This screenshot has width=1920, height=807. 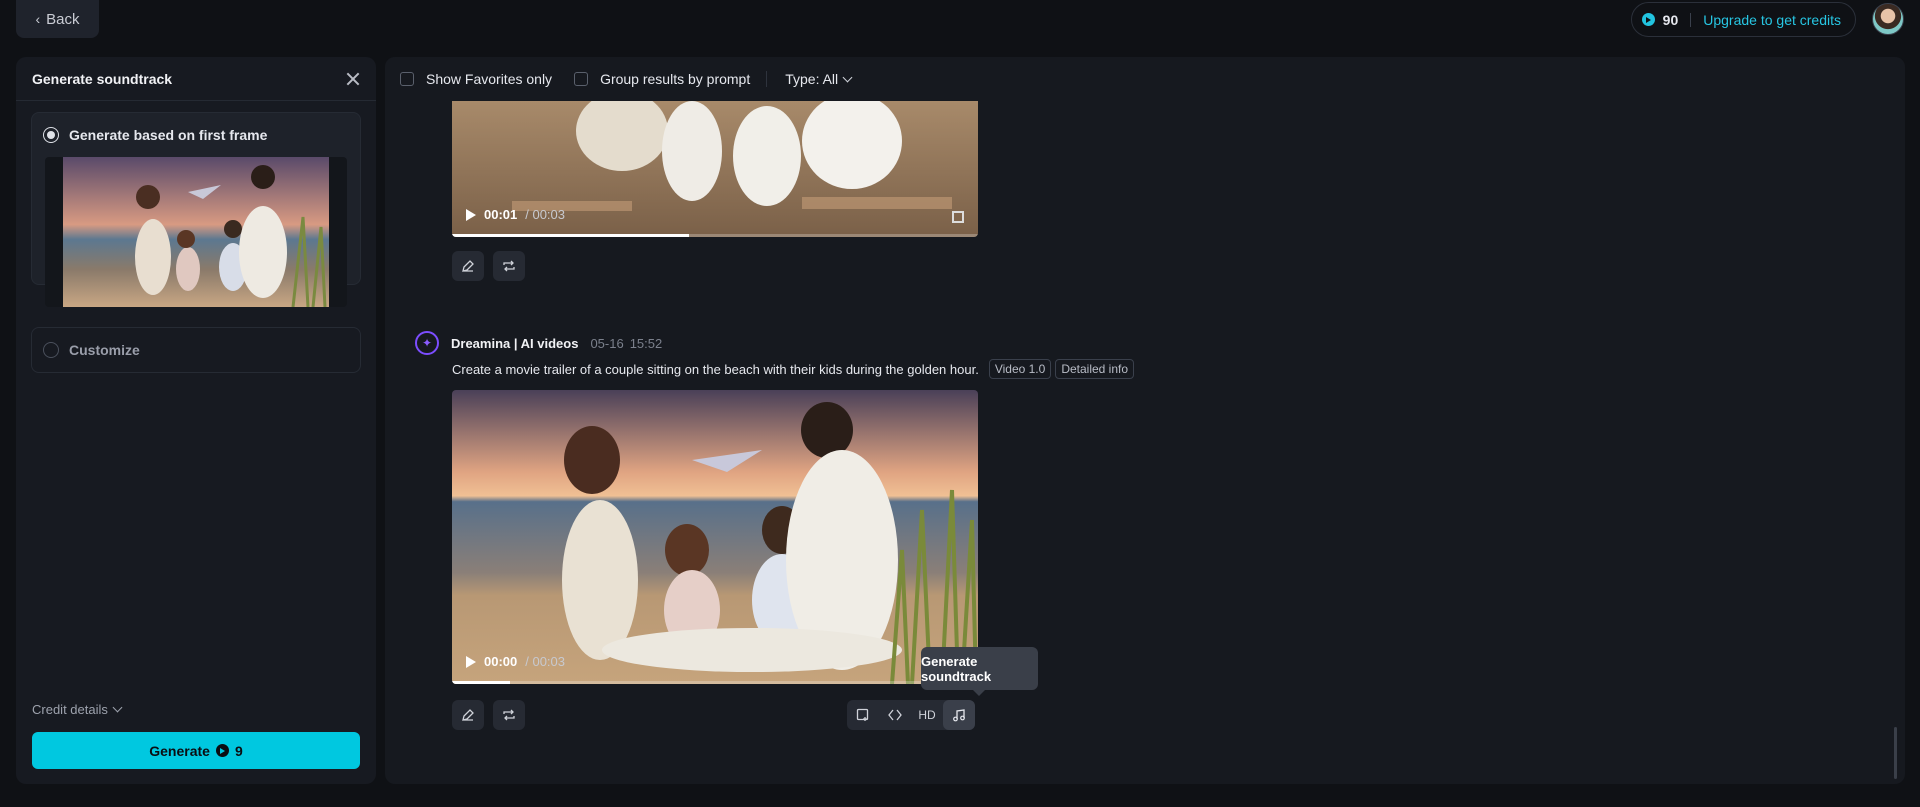 I want to click on message-header: Dreamina | AI videos 05-16 15:52, so click(x=538, y=343).